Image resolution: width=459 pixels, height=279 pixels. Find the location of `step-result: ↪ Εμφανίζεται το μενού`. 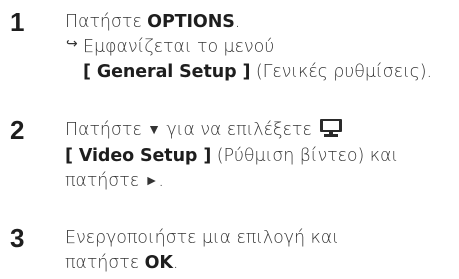

step-result: ↪ Εμφανίζεται το μενού is located at coordinates (260, 47).